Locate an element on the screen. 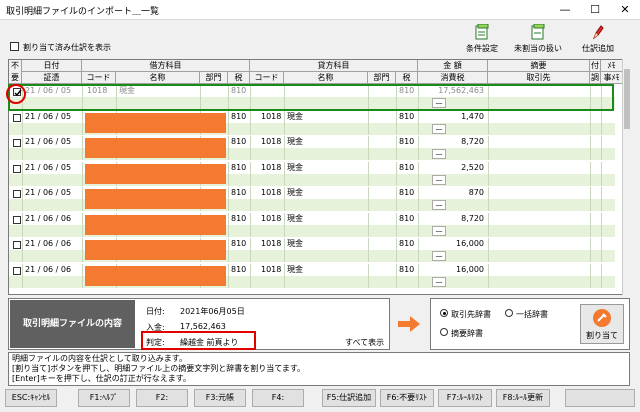 This screenshot has width=640, height=412. assign-button: 割り当て is located at coordinates (602, 324).